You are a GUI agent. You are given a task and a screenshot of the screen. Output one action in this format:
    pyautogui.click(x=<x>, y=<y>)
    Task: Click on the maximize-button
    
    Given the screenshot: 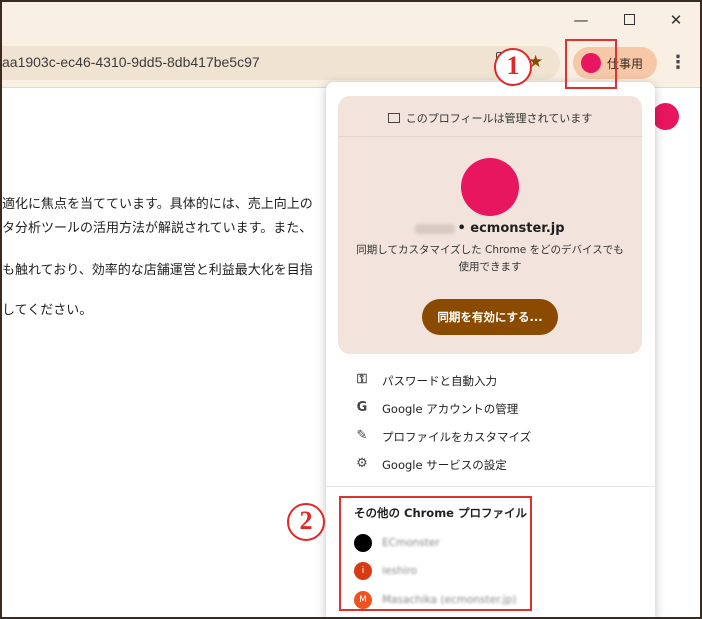 What is the action you would take?
    pyautogui.click(x=629, y=20)
    